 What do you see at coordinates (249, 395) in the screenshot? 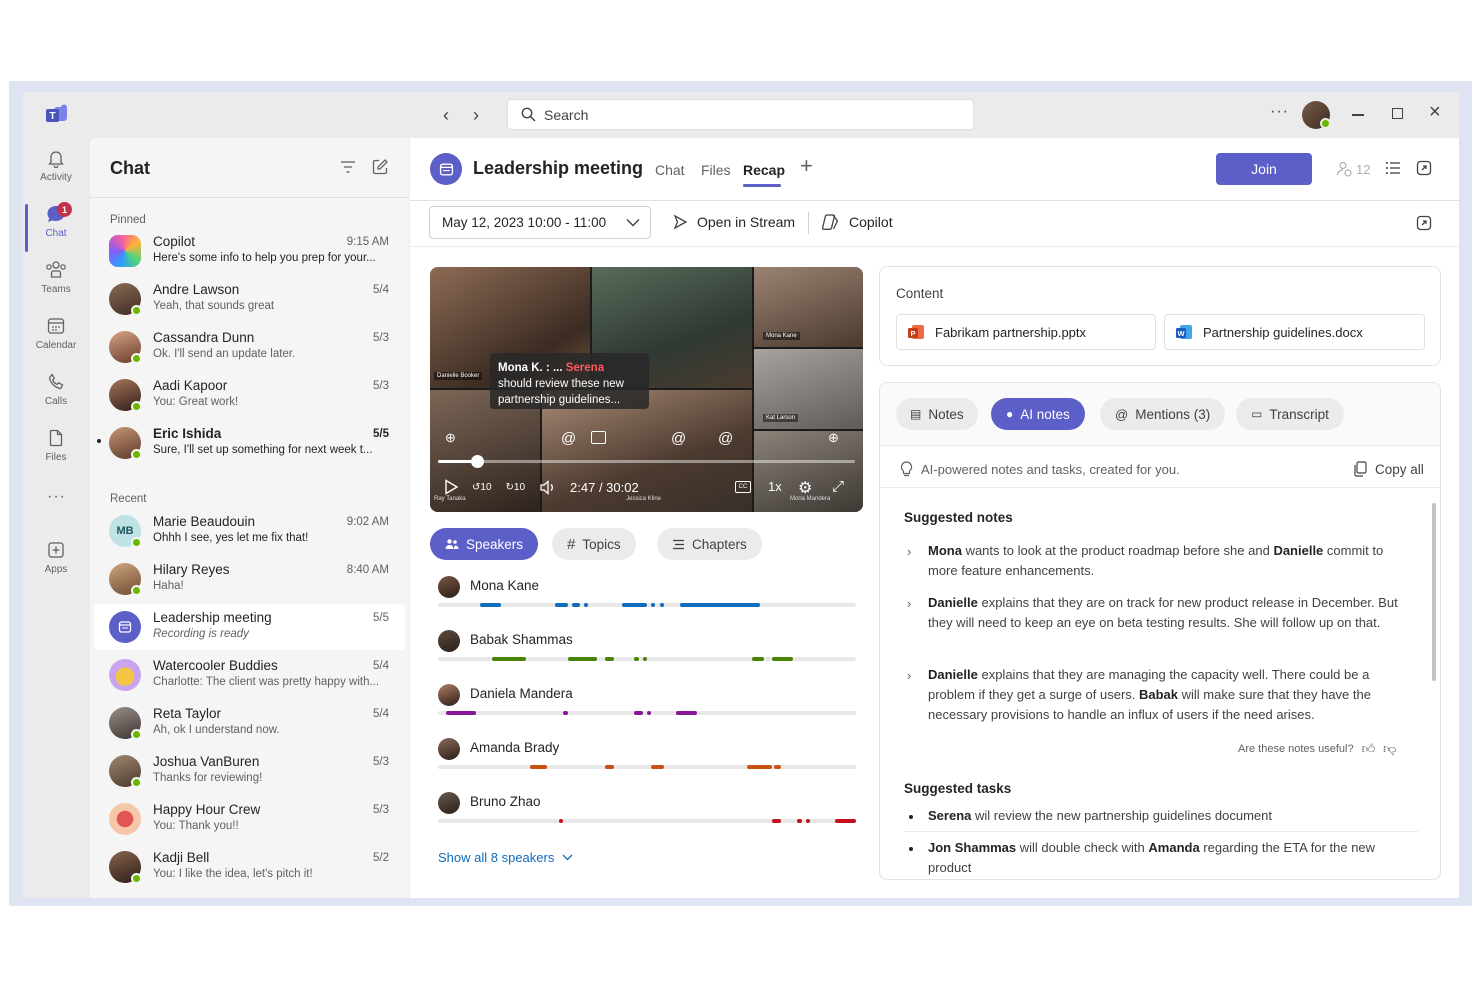
I see `chat-item-aadi-kapoor: Aadi Kapoor You: Great work! 5/3` at bounding box center [249, 395].